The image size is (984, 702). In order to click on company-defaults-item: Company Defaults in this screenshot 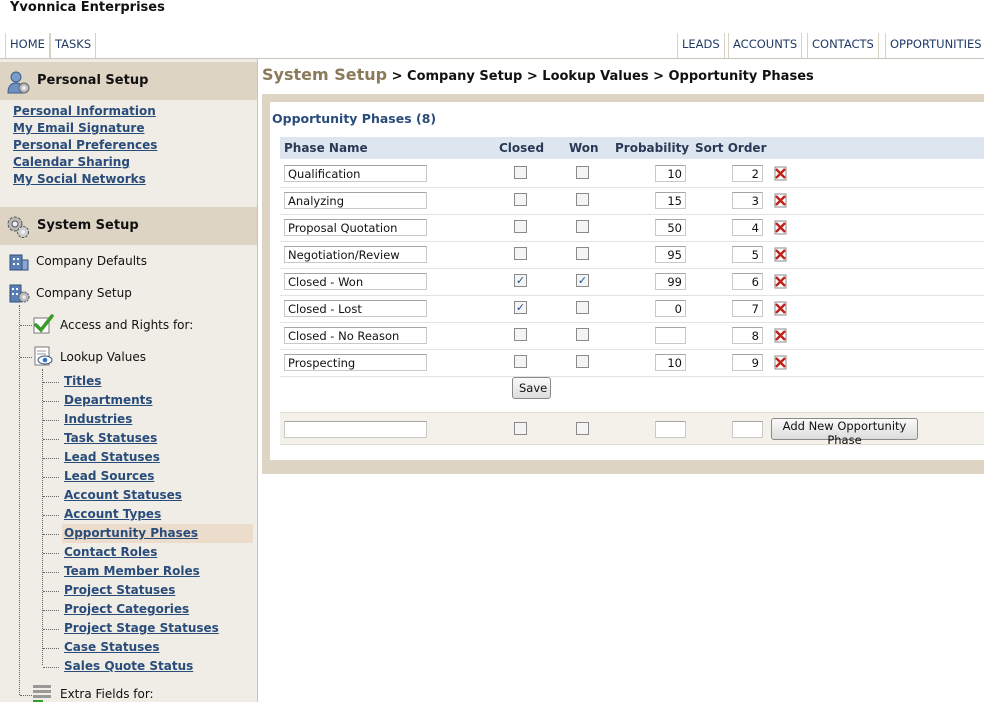, I will do `click(91, 261)`.